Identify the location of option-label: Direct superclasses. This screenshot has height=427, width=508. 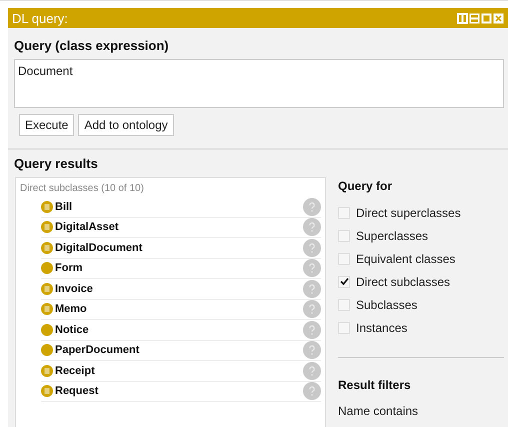
(408, 213).